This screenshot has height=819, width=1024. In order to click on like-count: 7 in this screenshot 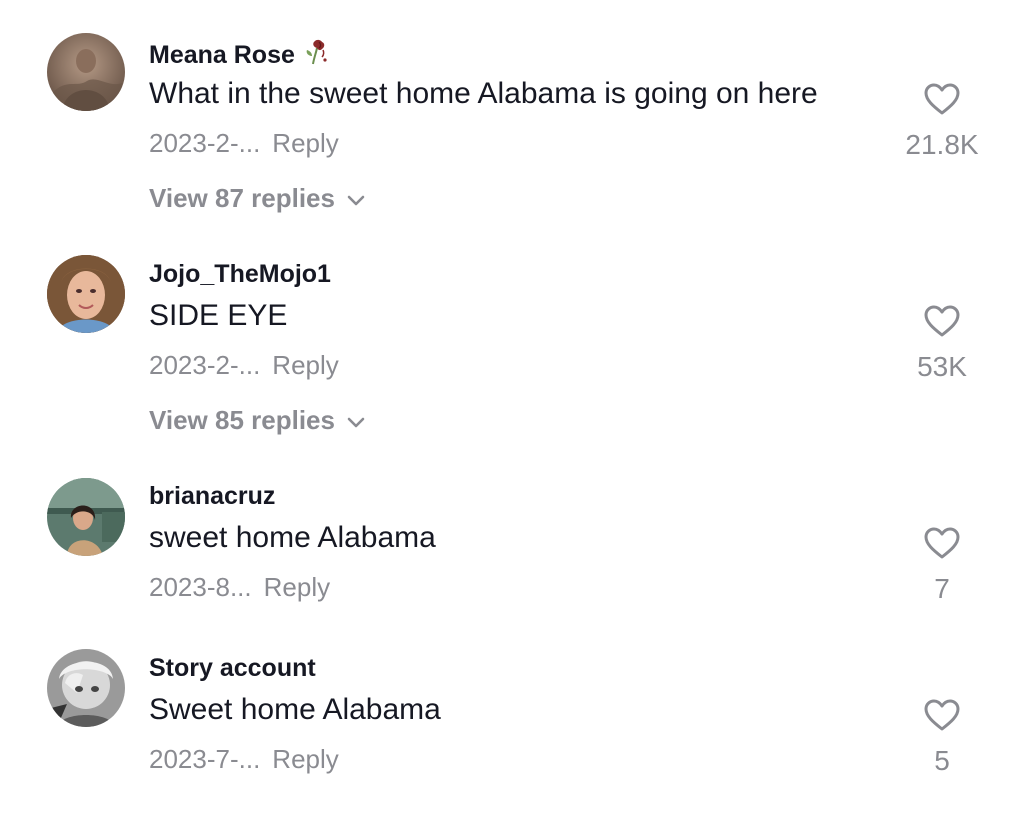, I will do `click(942, 588)`.